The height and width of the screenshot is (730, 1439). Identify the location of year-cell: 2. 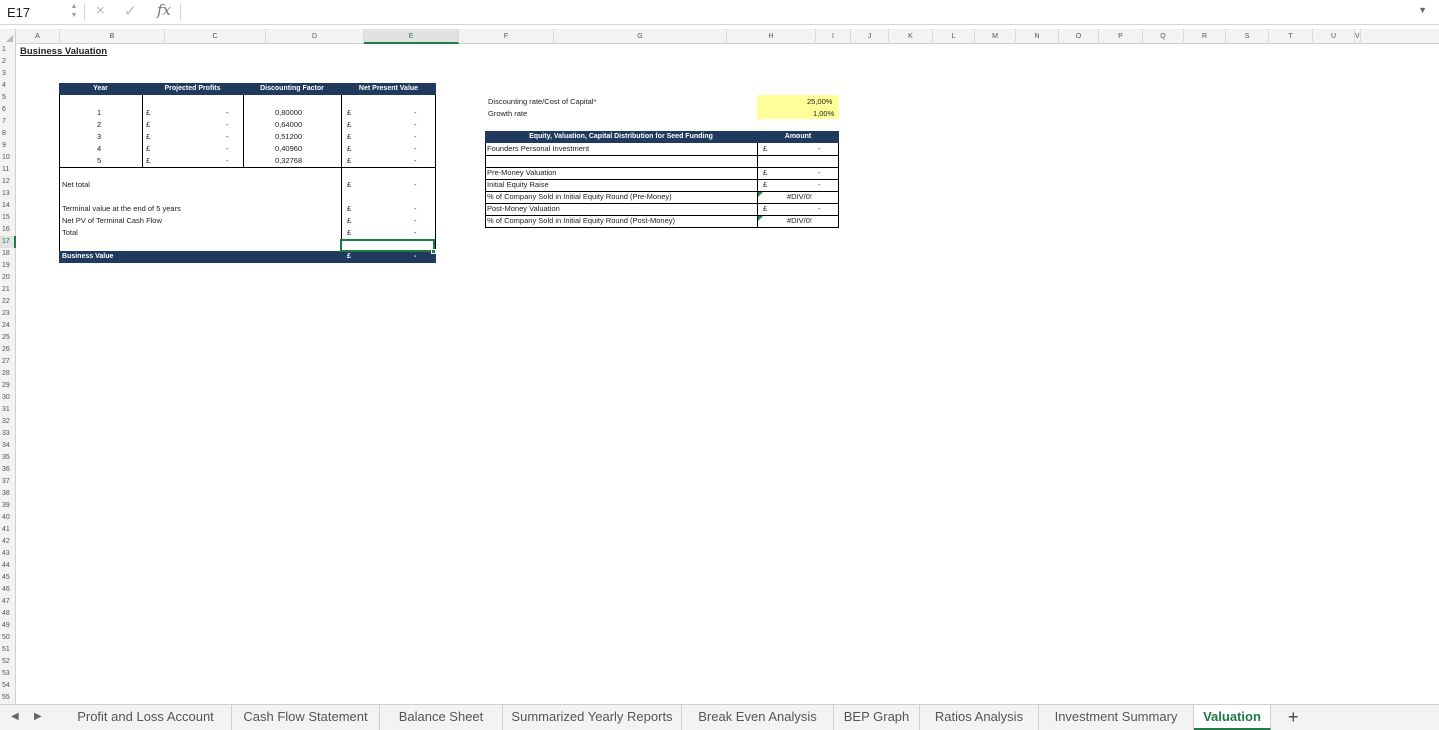
(99, 125).